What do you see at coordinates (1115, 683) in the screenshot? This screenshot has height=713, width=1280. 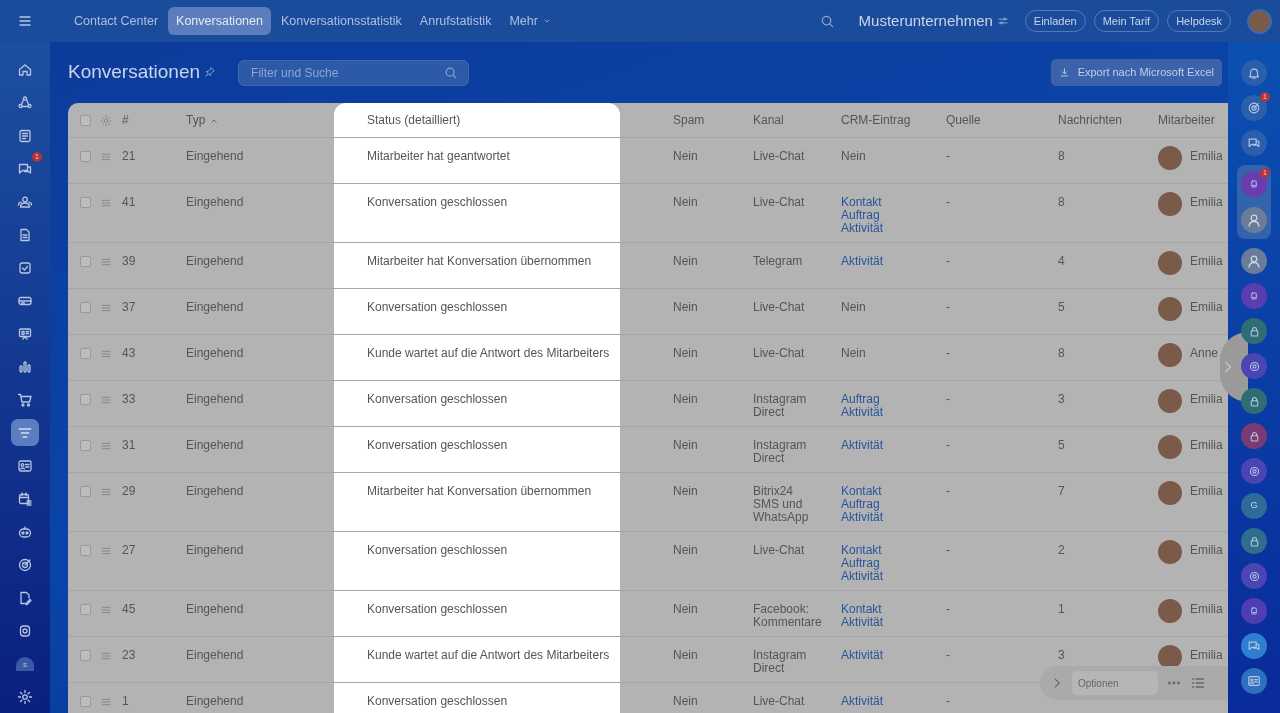 I see `options-field: Optionen` at bounding box center [1115, 683].